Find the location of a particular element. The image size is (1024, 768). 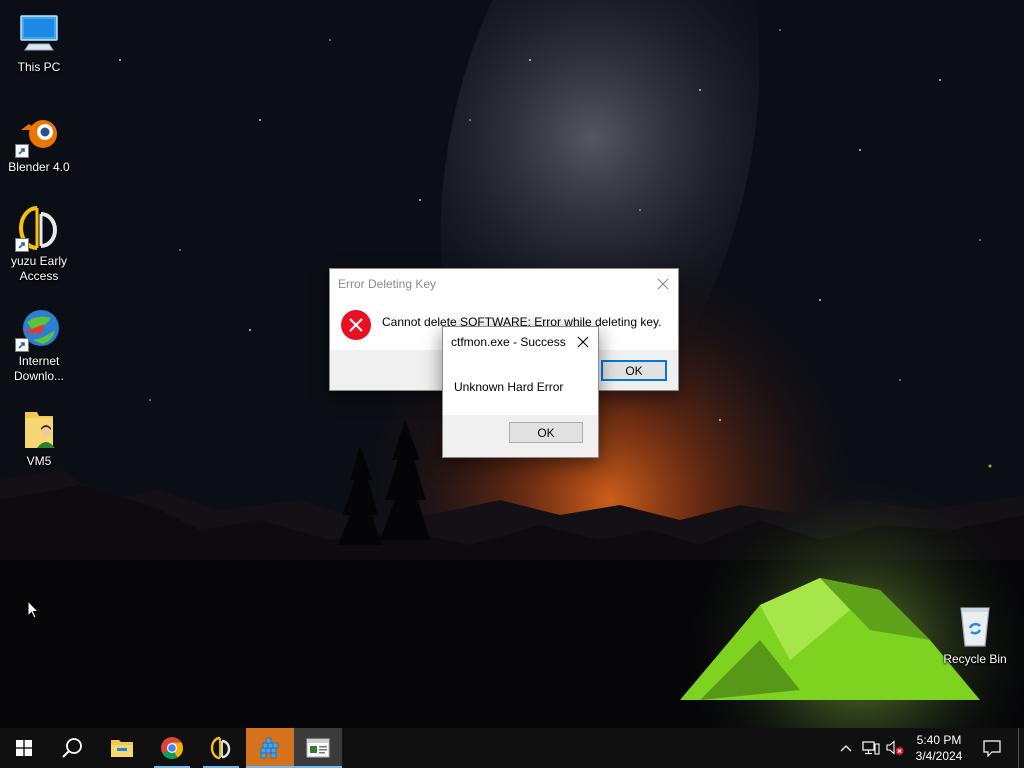

dialog-message: Unknown Hard Error is located at coordinates (509, 387).